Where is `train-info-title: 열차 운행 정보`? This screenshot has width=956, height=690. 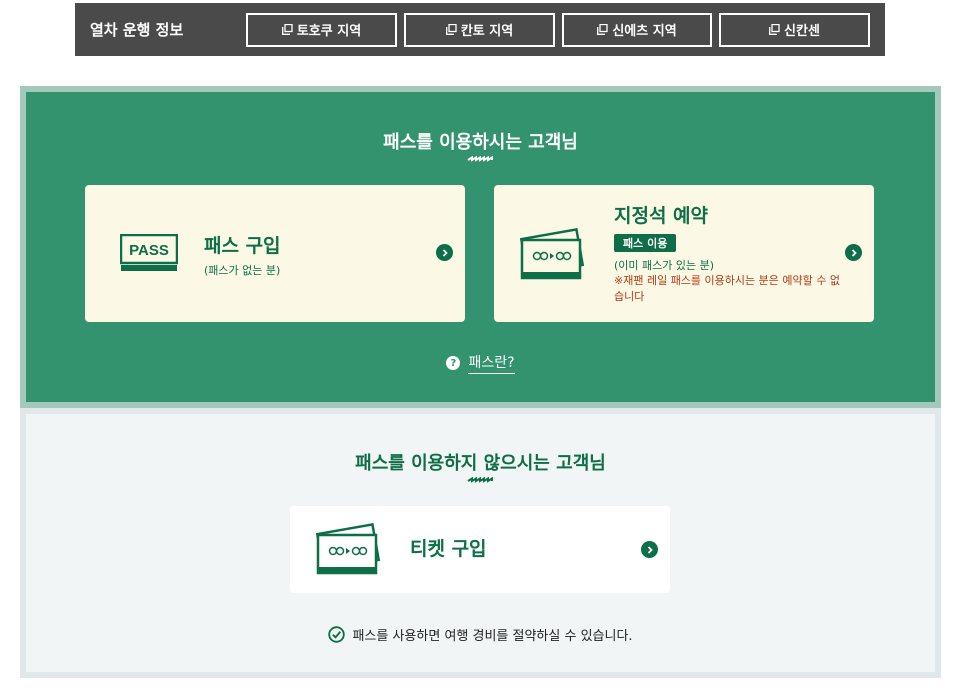
train-info-title: 열차 운행 정보 is located at coordinates (137, 30).